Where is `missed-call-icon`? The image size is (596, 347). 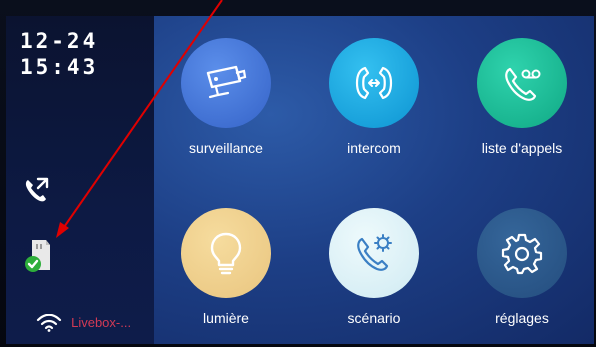
missed-call-icon is located at coordinates (36, 190).